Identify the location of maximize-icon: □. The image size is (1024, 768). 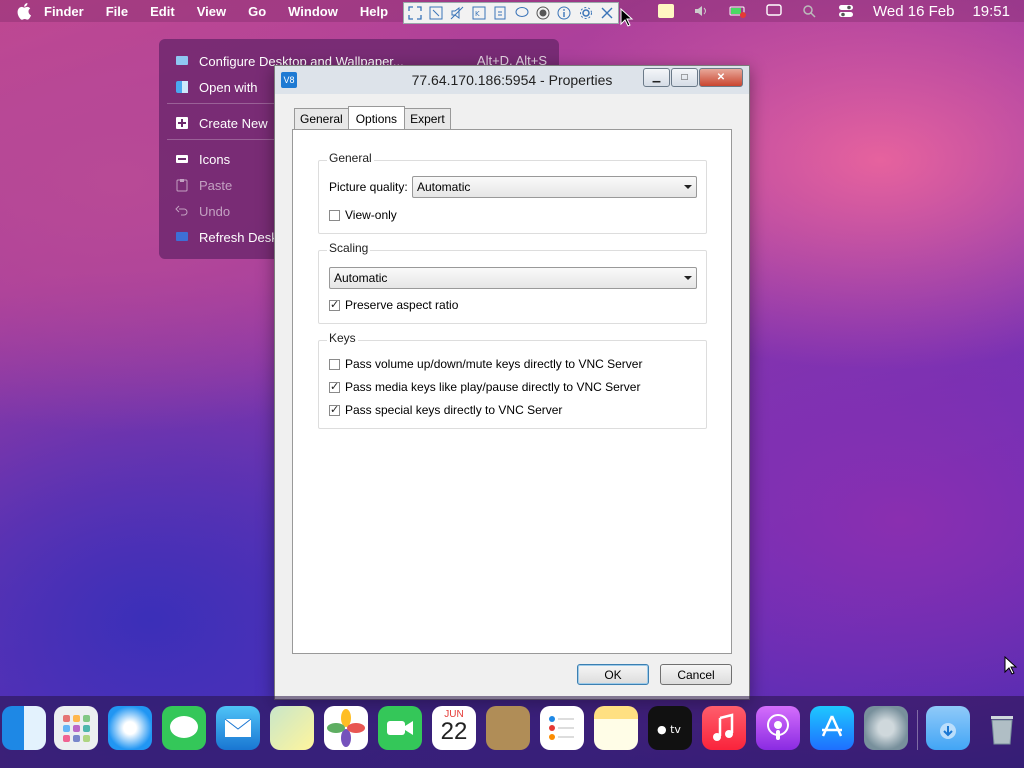
(684, 77).